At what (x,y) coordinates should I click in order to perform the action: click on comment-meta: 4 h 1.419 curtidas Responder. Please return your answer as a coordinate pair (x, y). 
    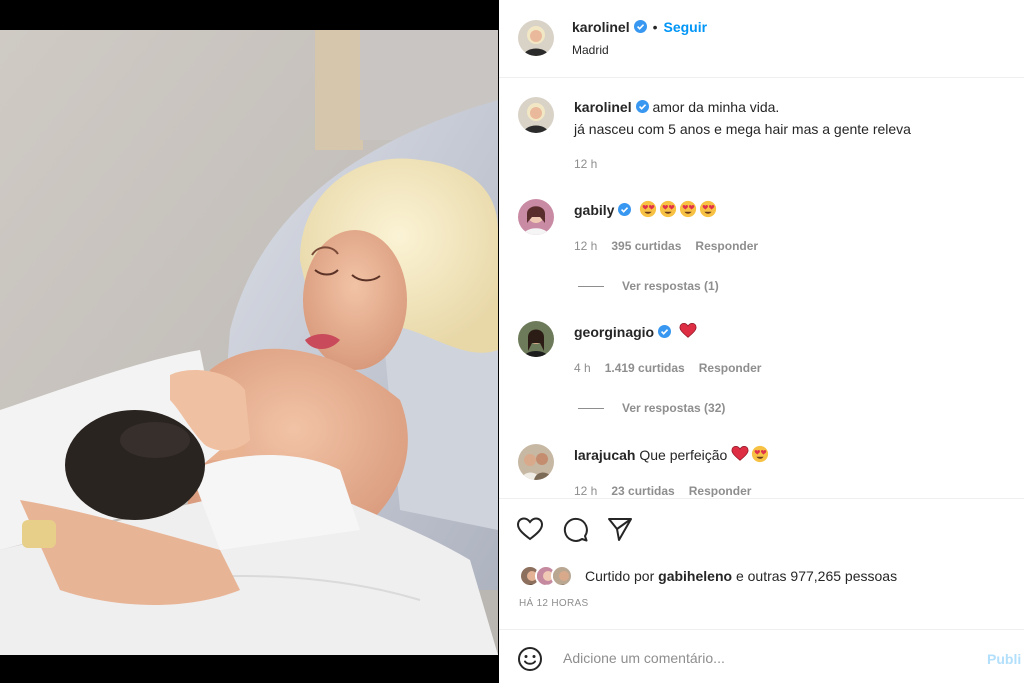
    Looking at the image, I should click on (674, 368).